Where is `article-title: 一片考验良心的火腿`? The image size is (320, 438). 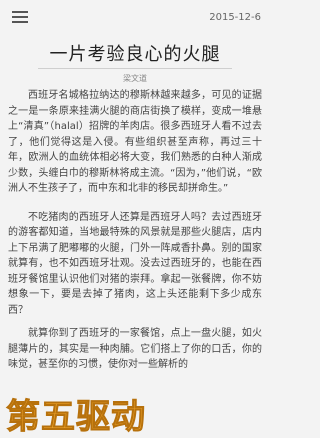 article-title: 一片考验良心的火腿 is located at coordinates (135, 54).